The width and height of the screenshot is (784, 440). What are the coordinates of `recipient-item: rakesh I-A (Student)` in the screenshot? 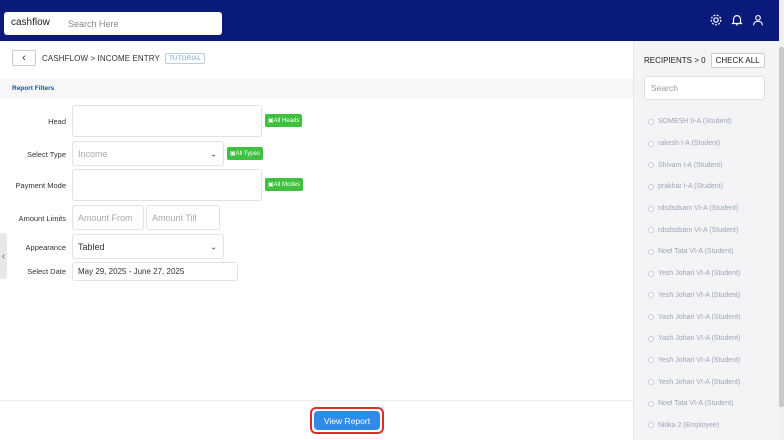 It's located at (694, 144).